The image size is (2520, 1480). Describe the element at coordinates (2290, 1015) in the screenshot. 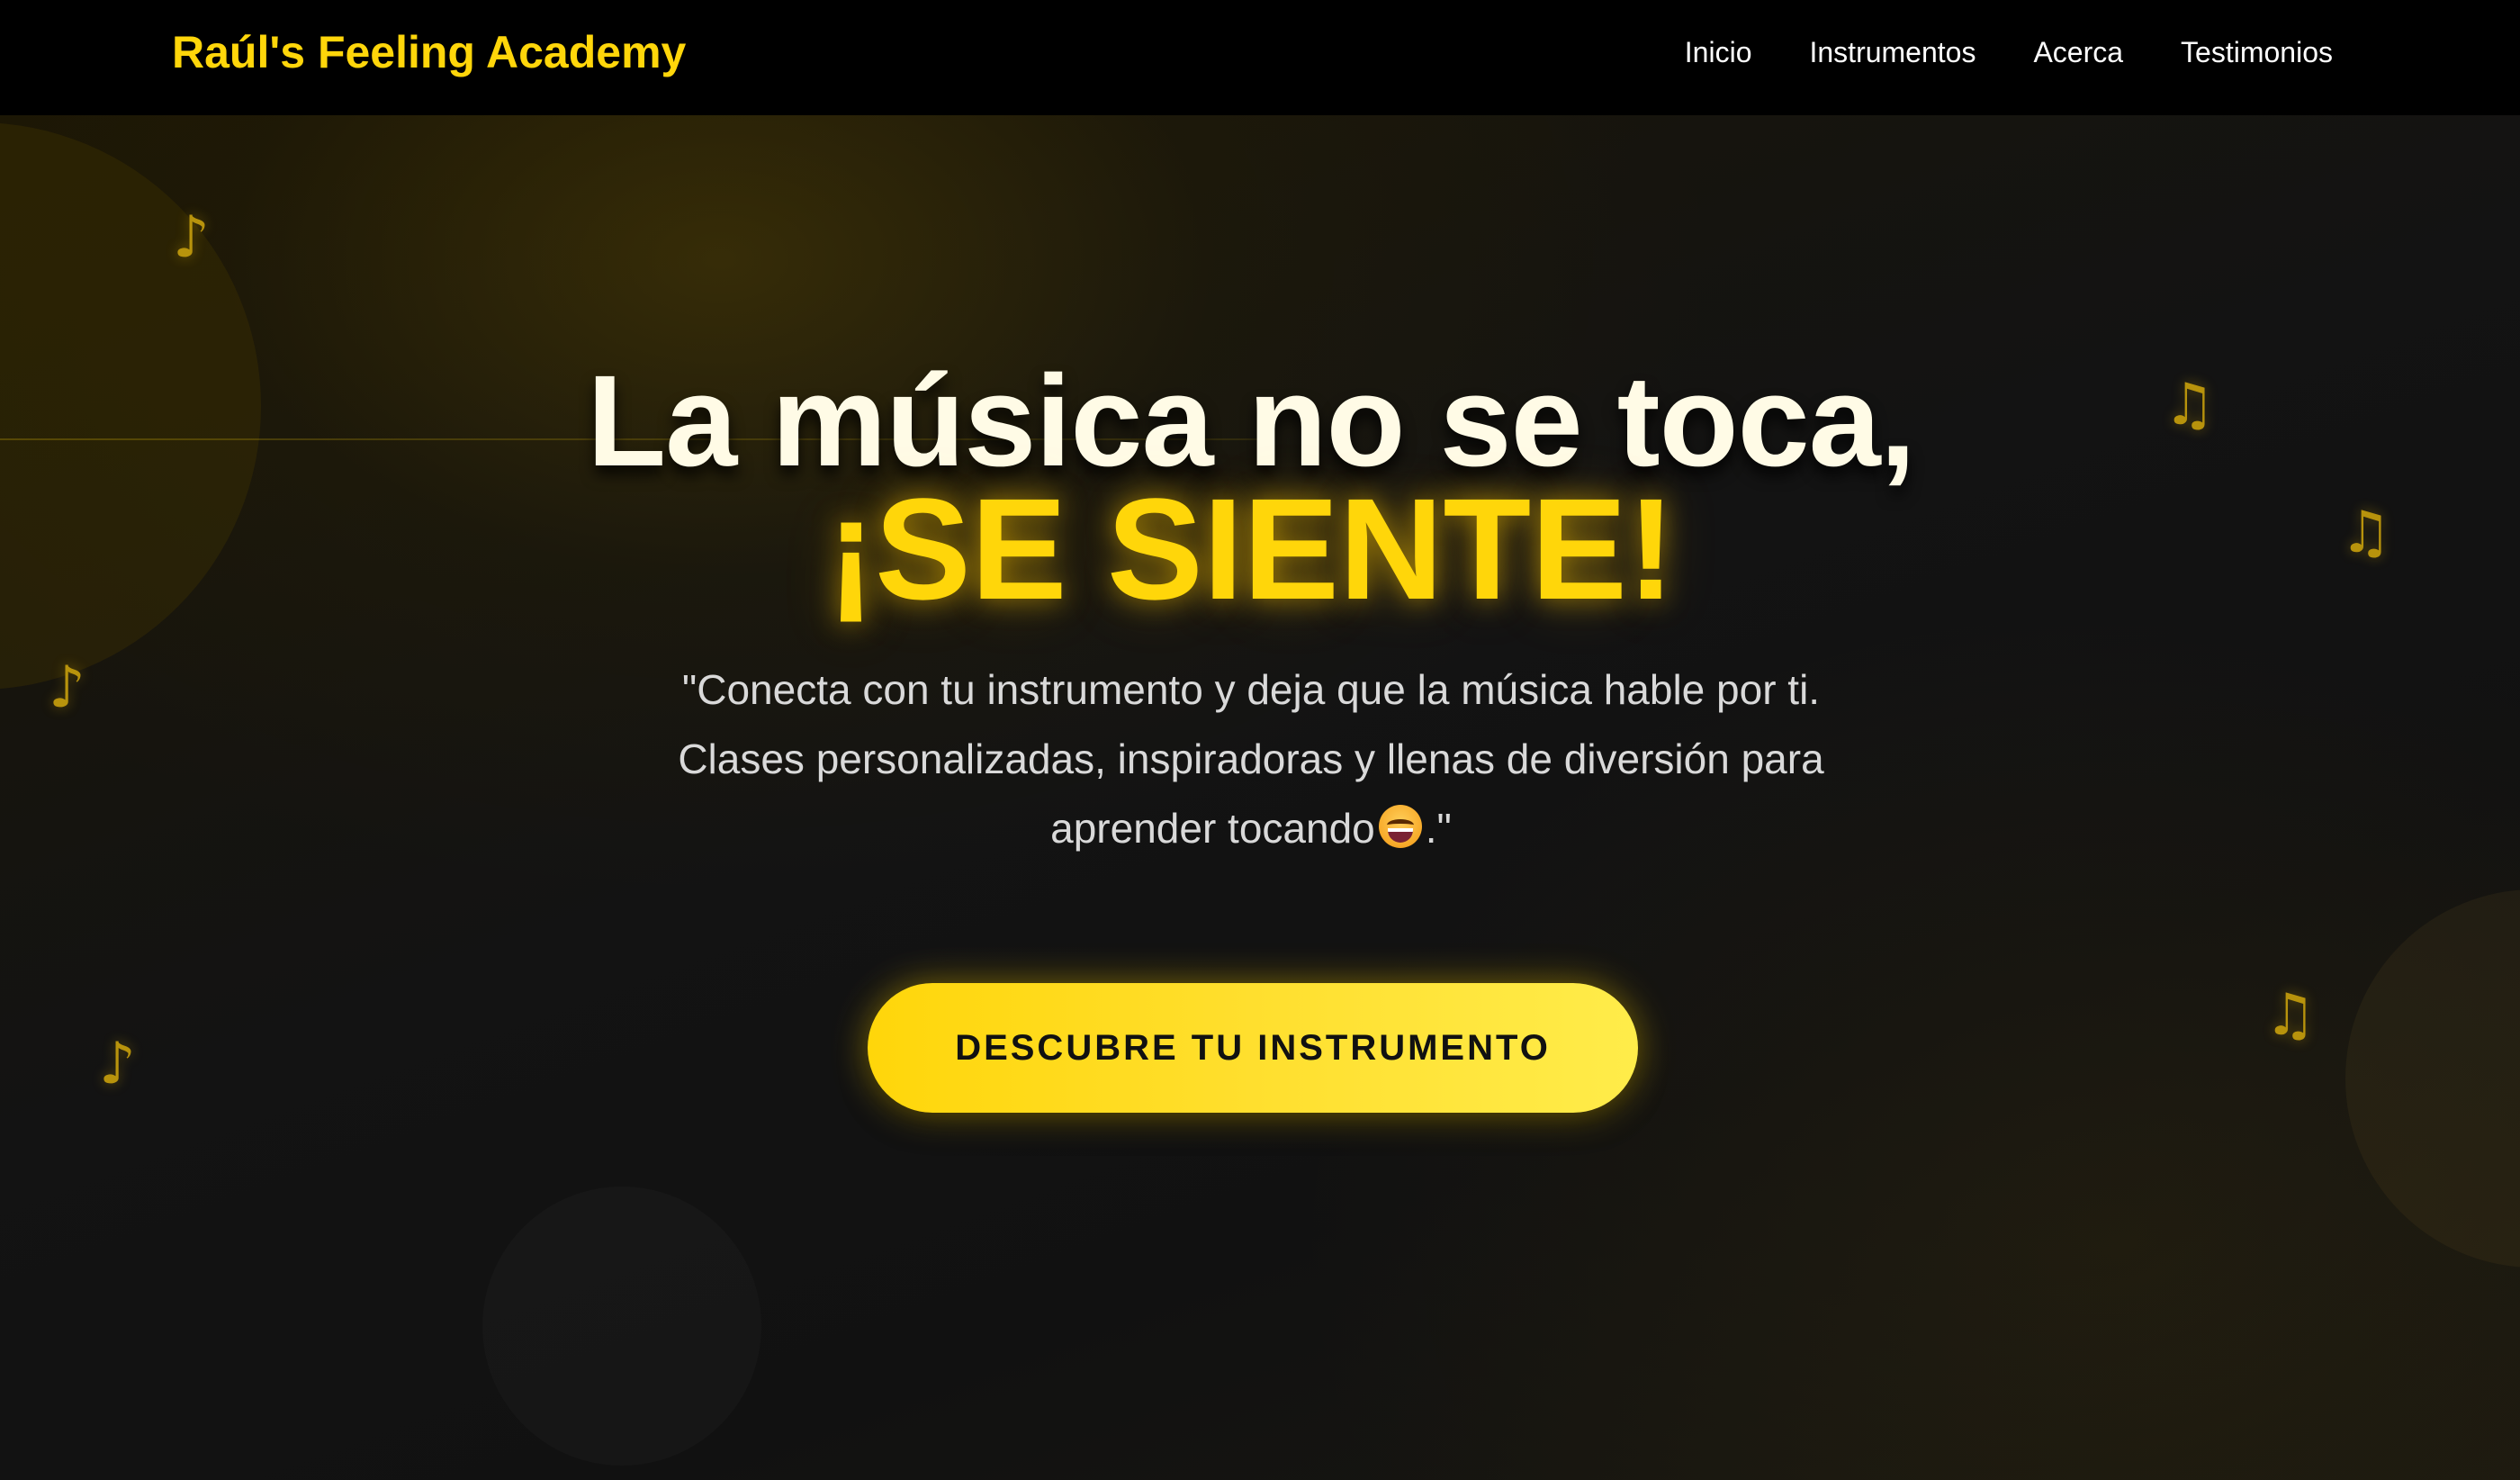

I see `music-notes-icon: ♫` at that location.